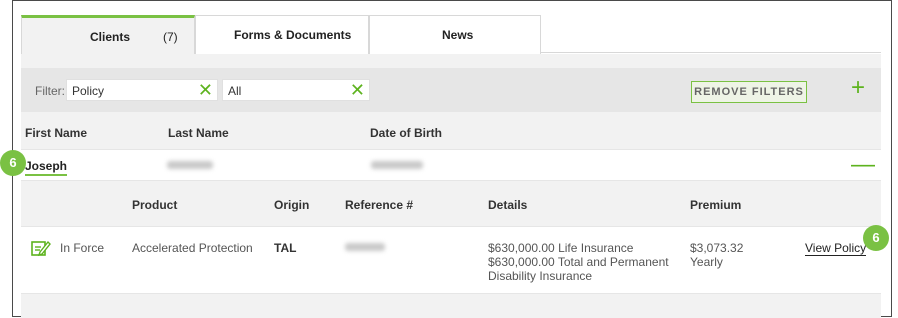 This screenshot has width=898, height=318. What do you see at coordinates (205, 90) in the screenshot?
I see `clear-policy-filter-icon: ✕` at bounding box center [205, 90].